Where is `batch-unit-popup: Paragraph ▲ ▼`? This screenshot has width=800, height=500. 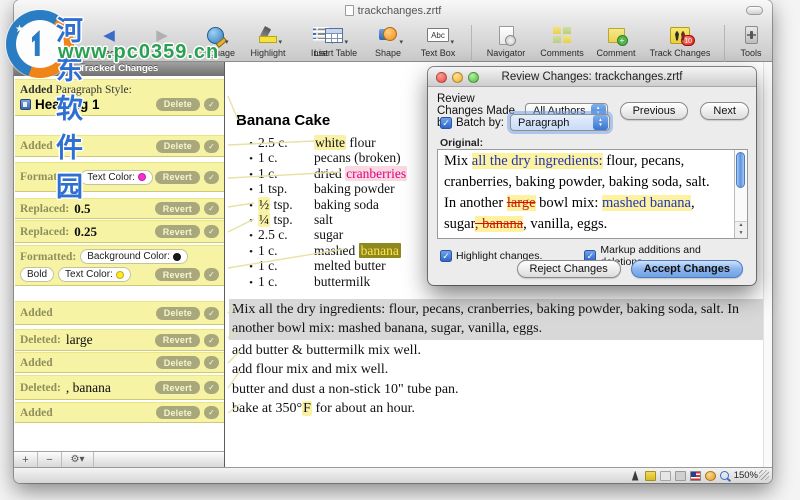
batch-unit-popup: Paragraph ▲ ▼ is located at coordinates (559, 122).